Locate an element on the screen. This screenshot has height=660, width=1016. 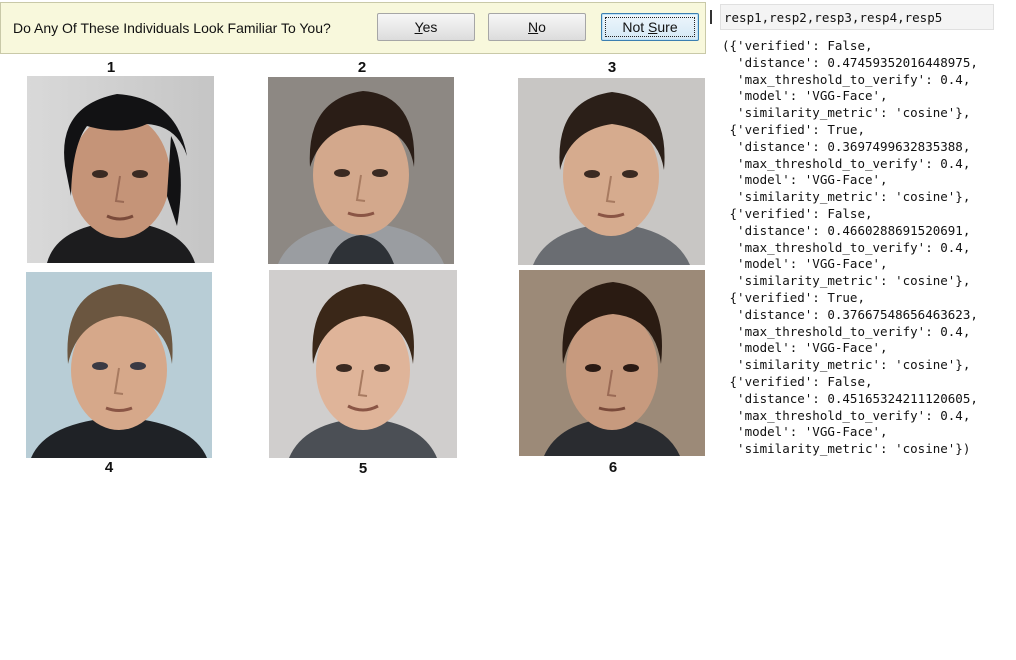
not-sure-label-pre: Not is located at coordinates (635, 27).